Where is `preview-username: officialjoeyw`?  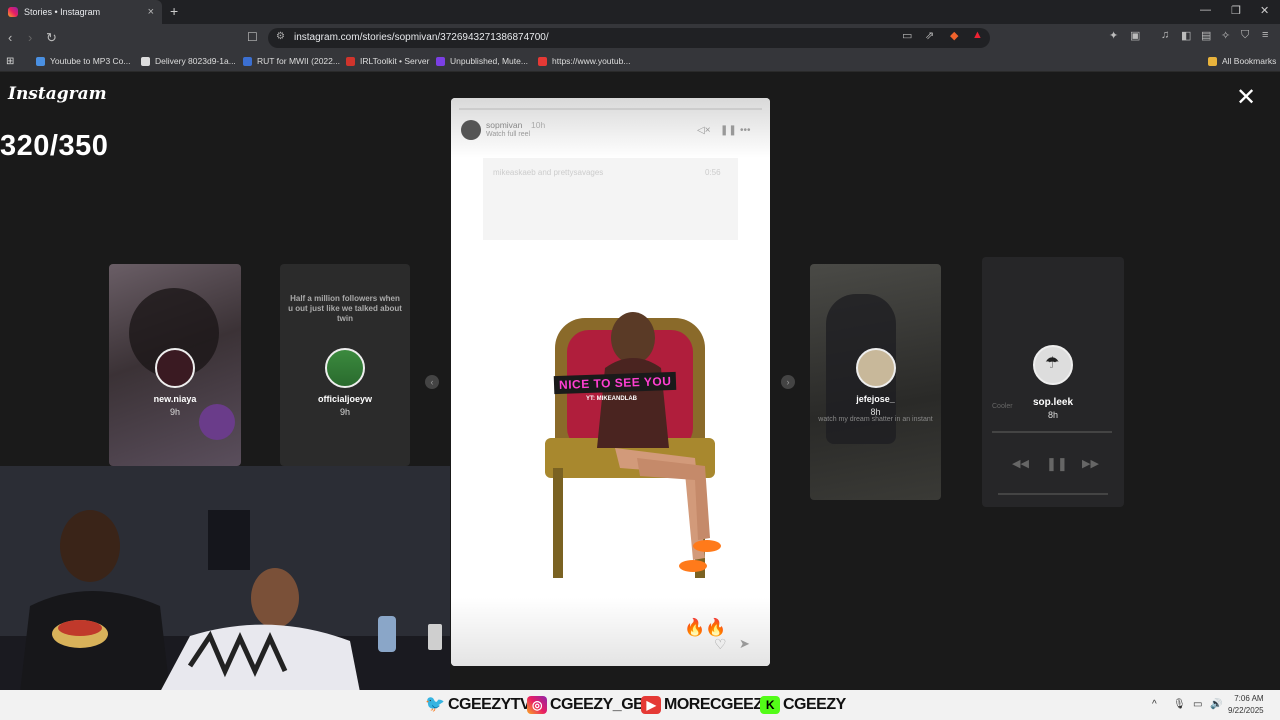 preview-username: officialjoeyw is located at coordinates (344, 399).